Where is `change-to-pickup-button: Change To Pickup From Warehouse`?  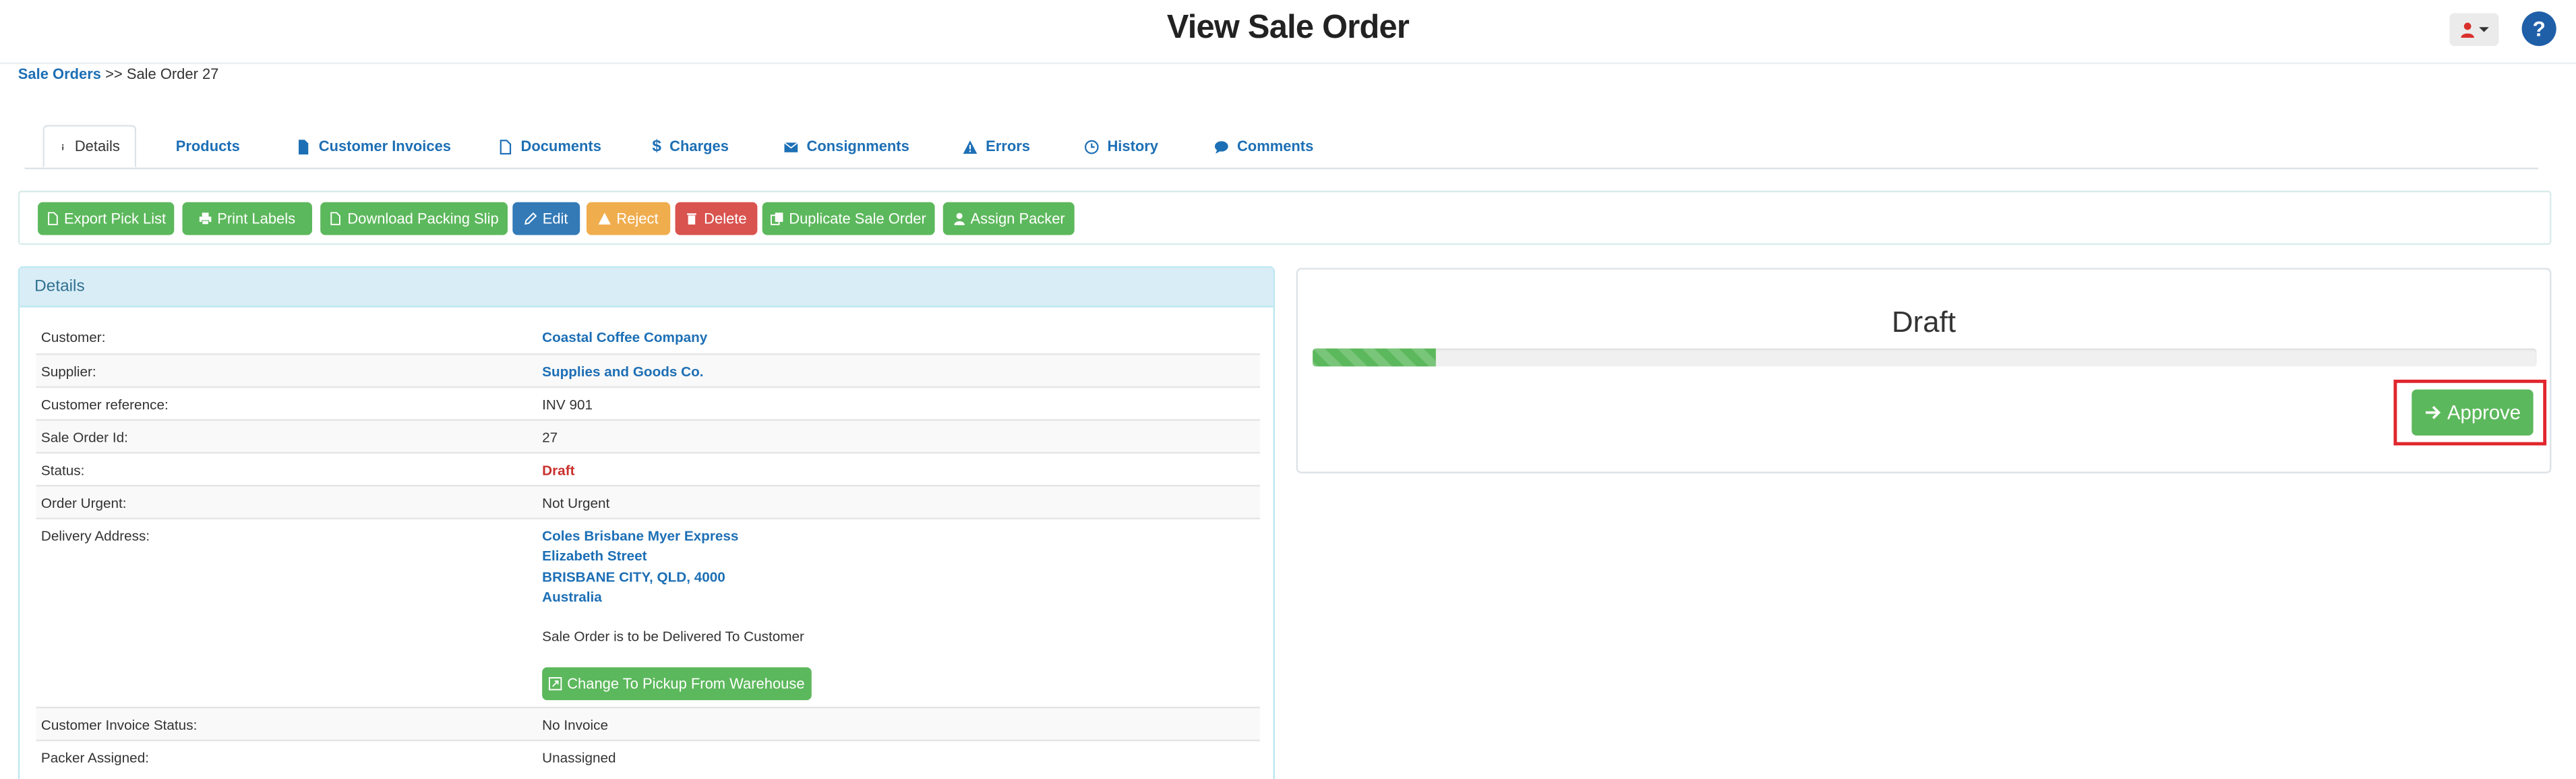 change-to-pickup-button: Change To Pickup From Warehouse is located at coordinates (677, 684).